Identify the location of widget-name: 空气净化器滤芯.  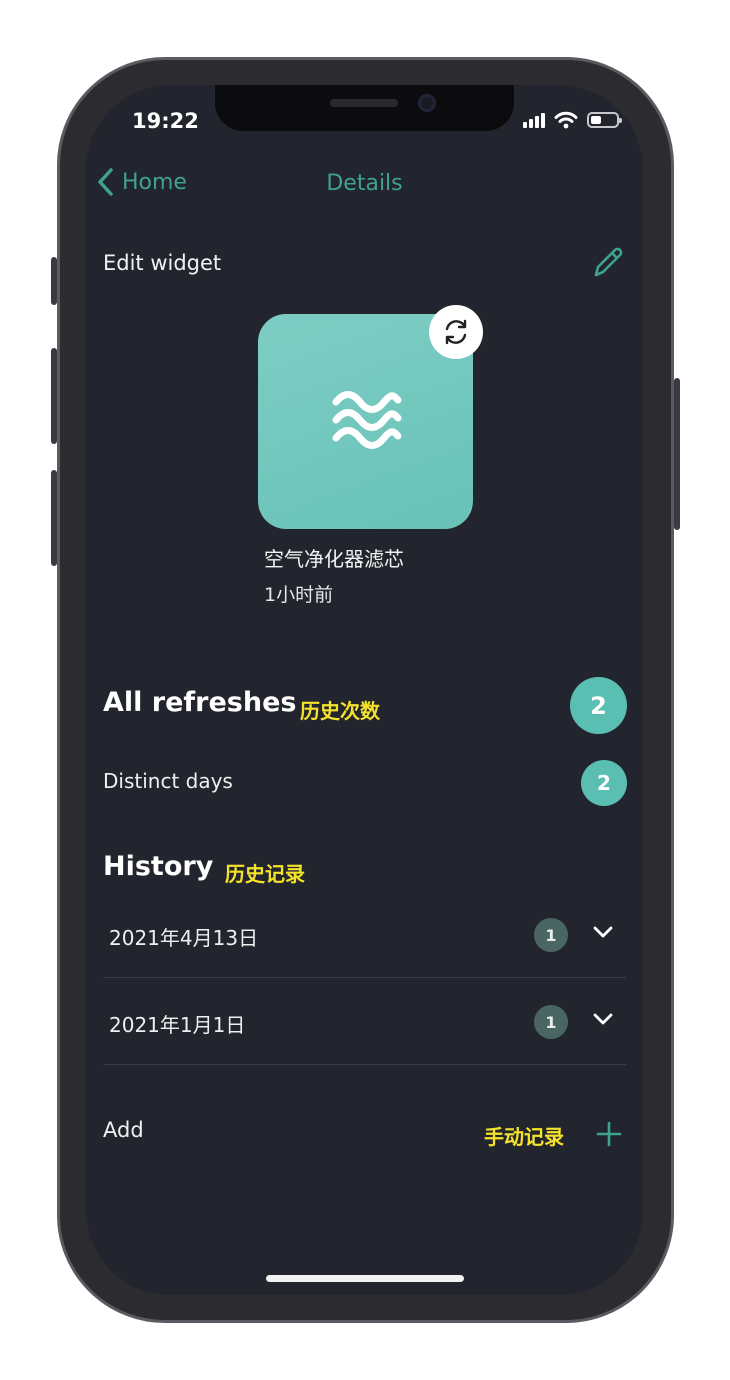
(334, 559).